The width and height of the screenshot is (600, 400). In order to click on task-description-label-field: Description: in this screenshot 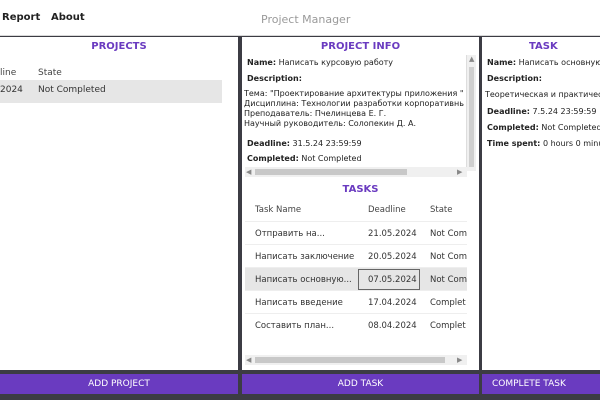, I will do `click(514, 78)`.